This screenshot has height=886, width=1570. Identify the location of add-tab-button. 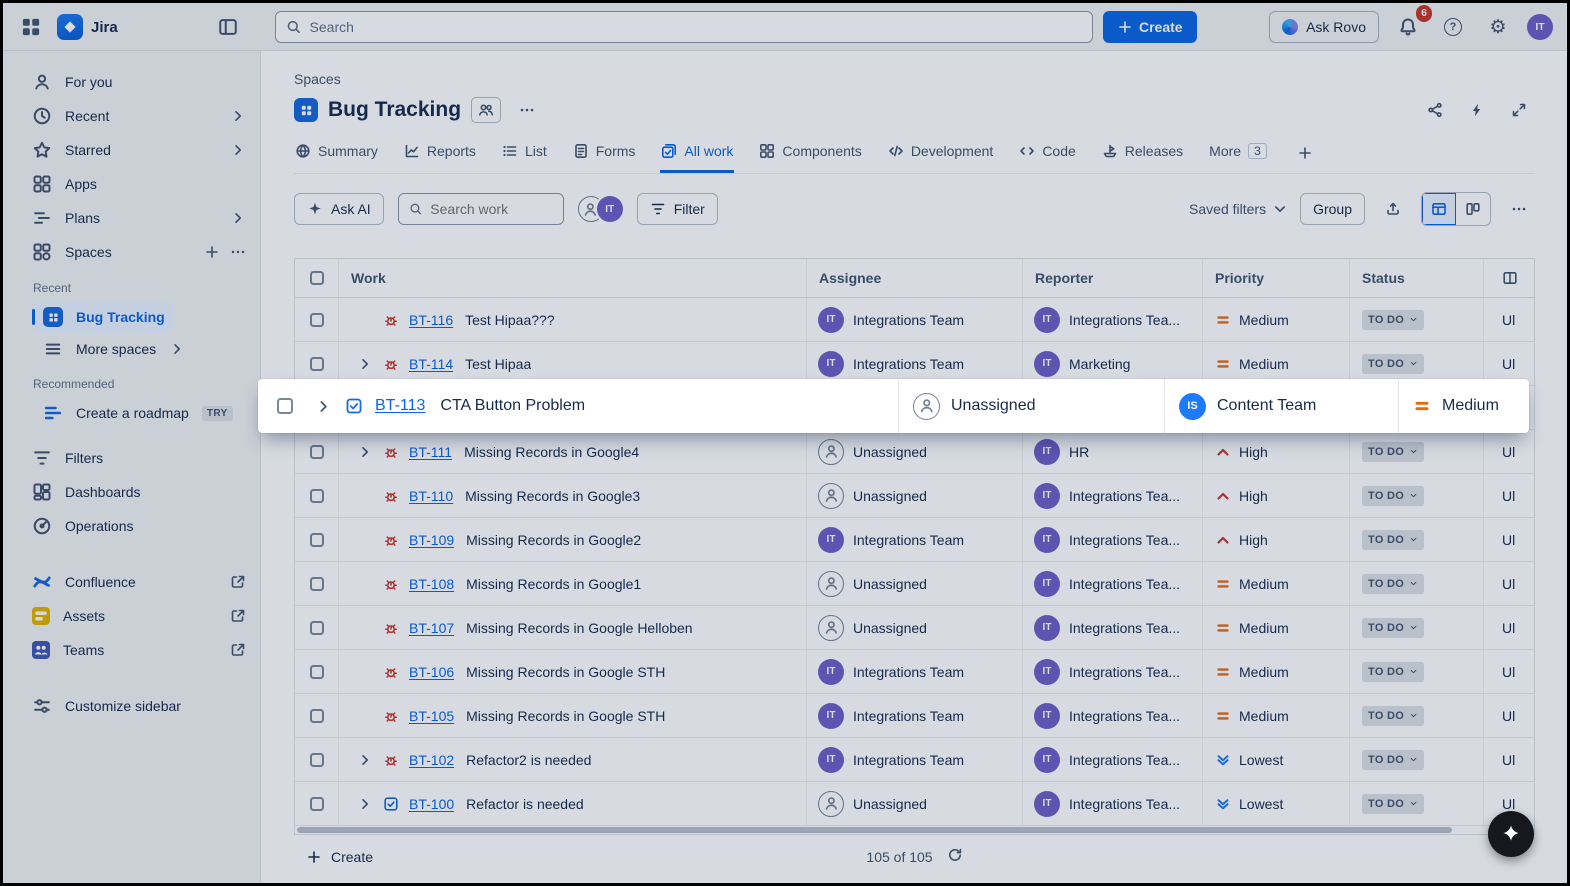
(1305, 153).